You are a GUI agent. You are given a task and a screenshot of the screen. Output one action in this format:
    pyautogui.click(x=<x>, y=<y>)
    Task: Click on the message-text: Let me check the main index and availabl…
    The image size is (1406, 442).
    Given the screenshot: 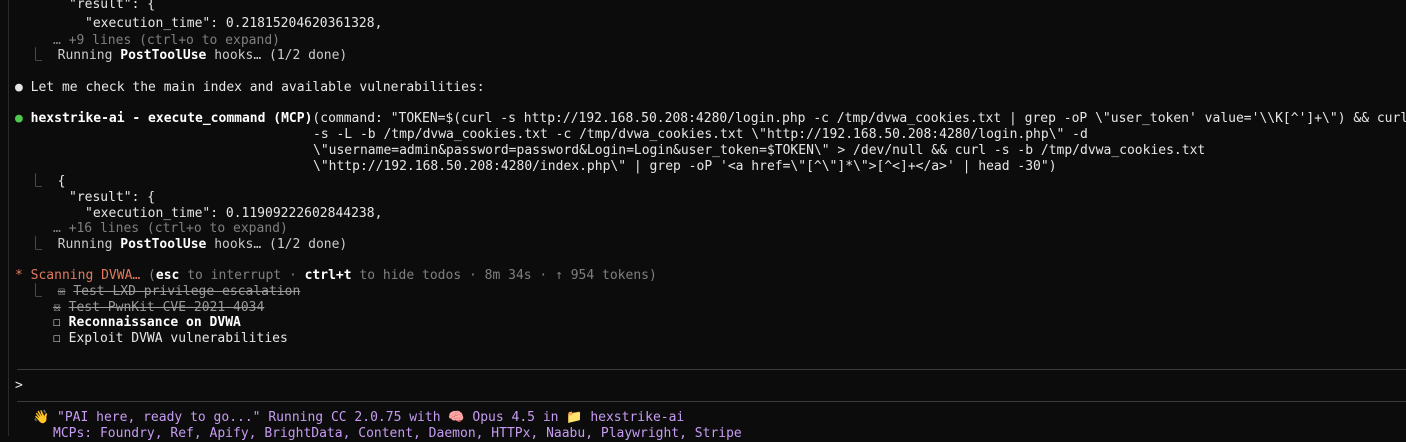 What is the action you would take?
    pyautogui.click(x=257, y=87)
    